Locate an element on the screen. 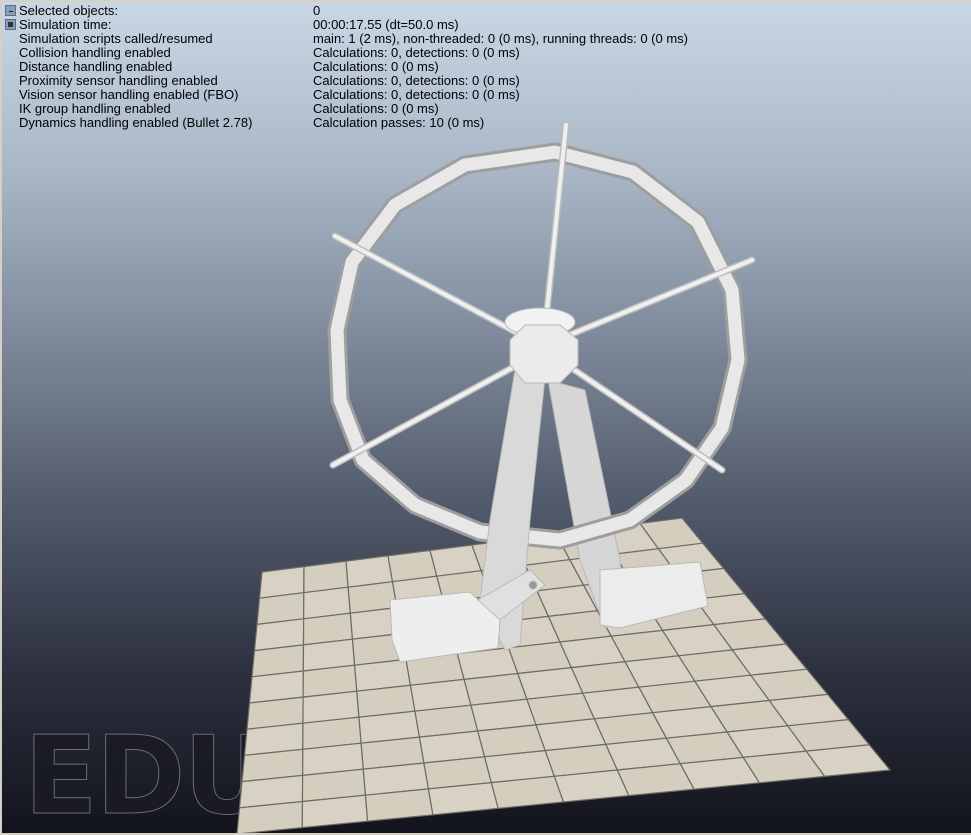  info-label: Proximity sensor handling enabled is located at coordinates (118, 80).